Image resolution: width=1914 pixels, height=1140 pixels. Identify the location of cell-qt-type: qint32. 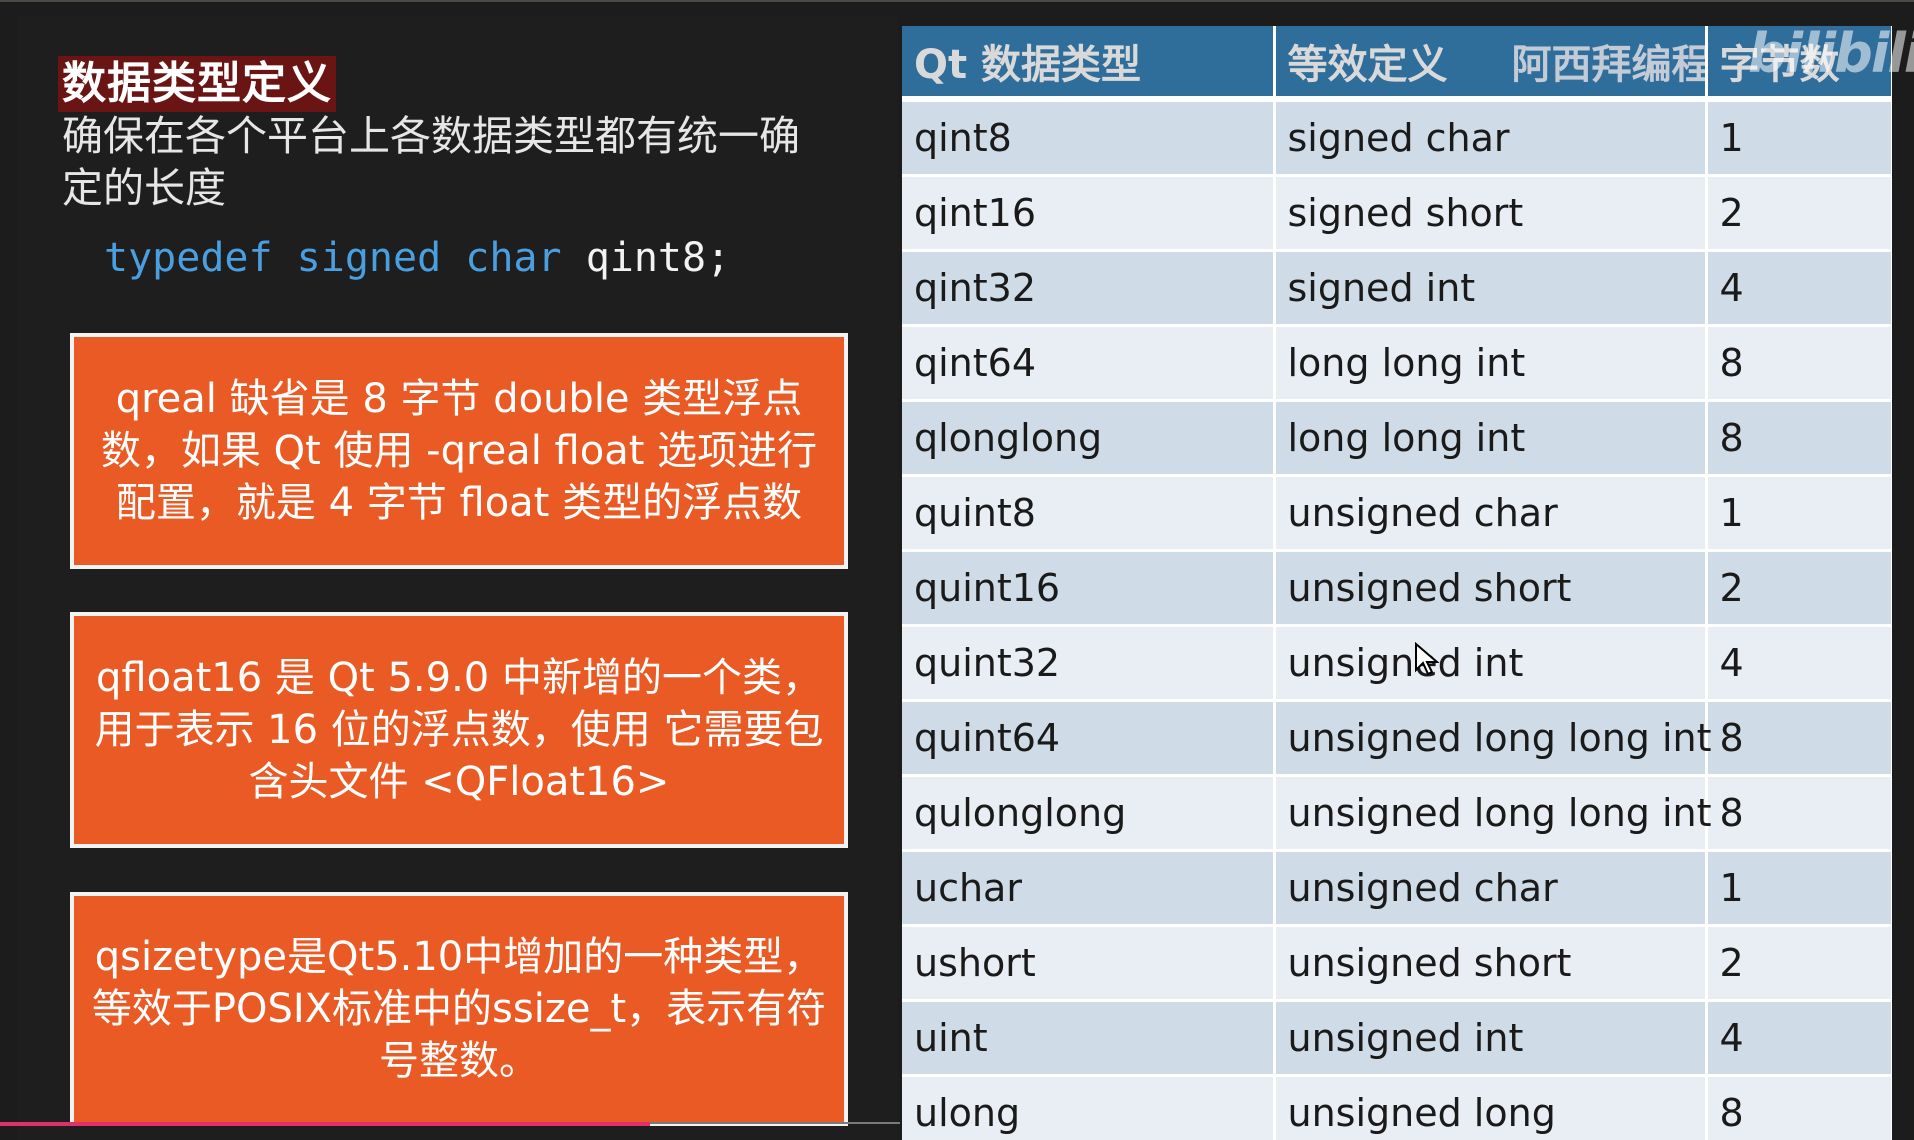
(1089, 288).